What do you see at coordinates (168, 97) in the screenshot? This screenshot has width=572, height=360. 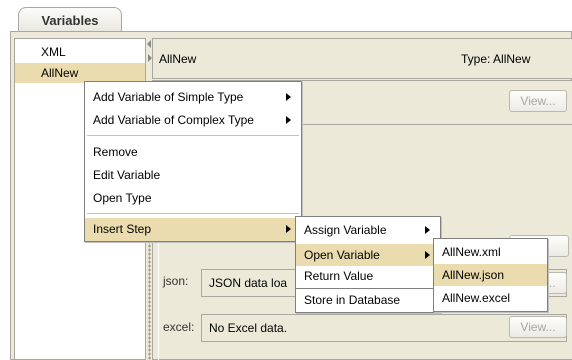 I see `menu-item-label: Add Variable of Simple Type` at bounding box center [168, 97].